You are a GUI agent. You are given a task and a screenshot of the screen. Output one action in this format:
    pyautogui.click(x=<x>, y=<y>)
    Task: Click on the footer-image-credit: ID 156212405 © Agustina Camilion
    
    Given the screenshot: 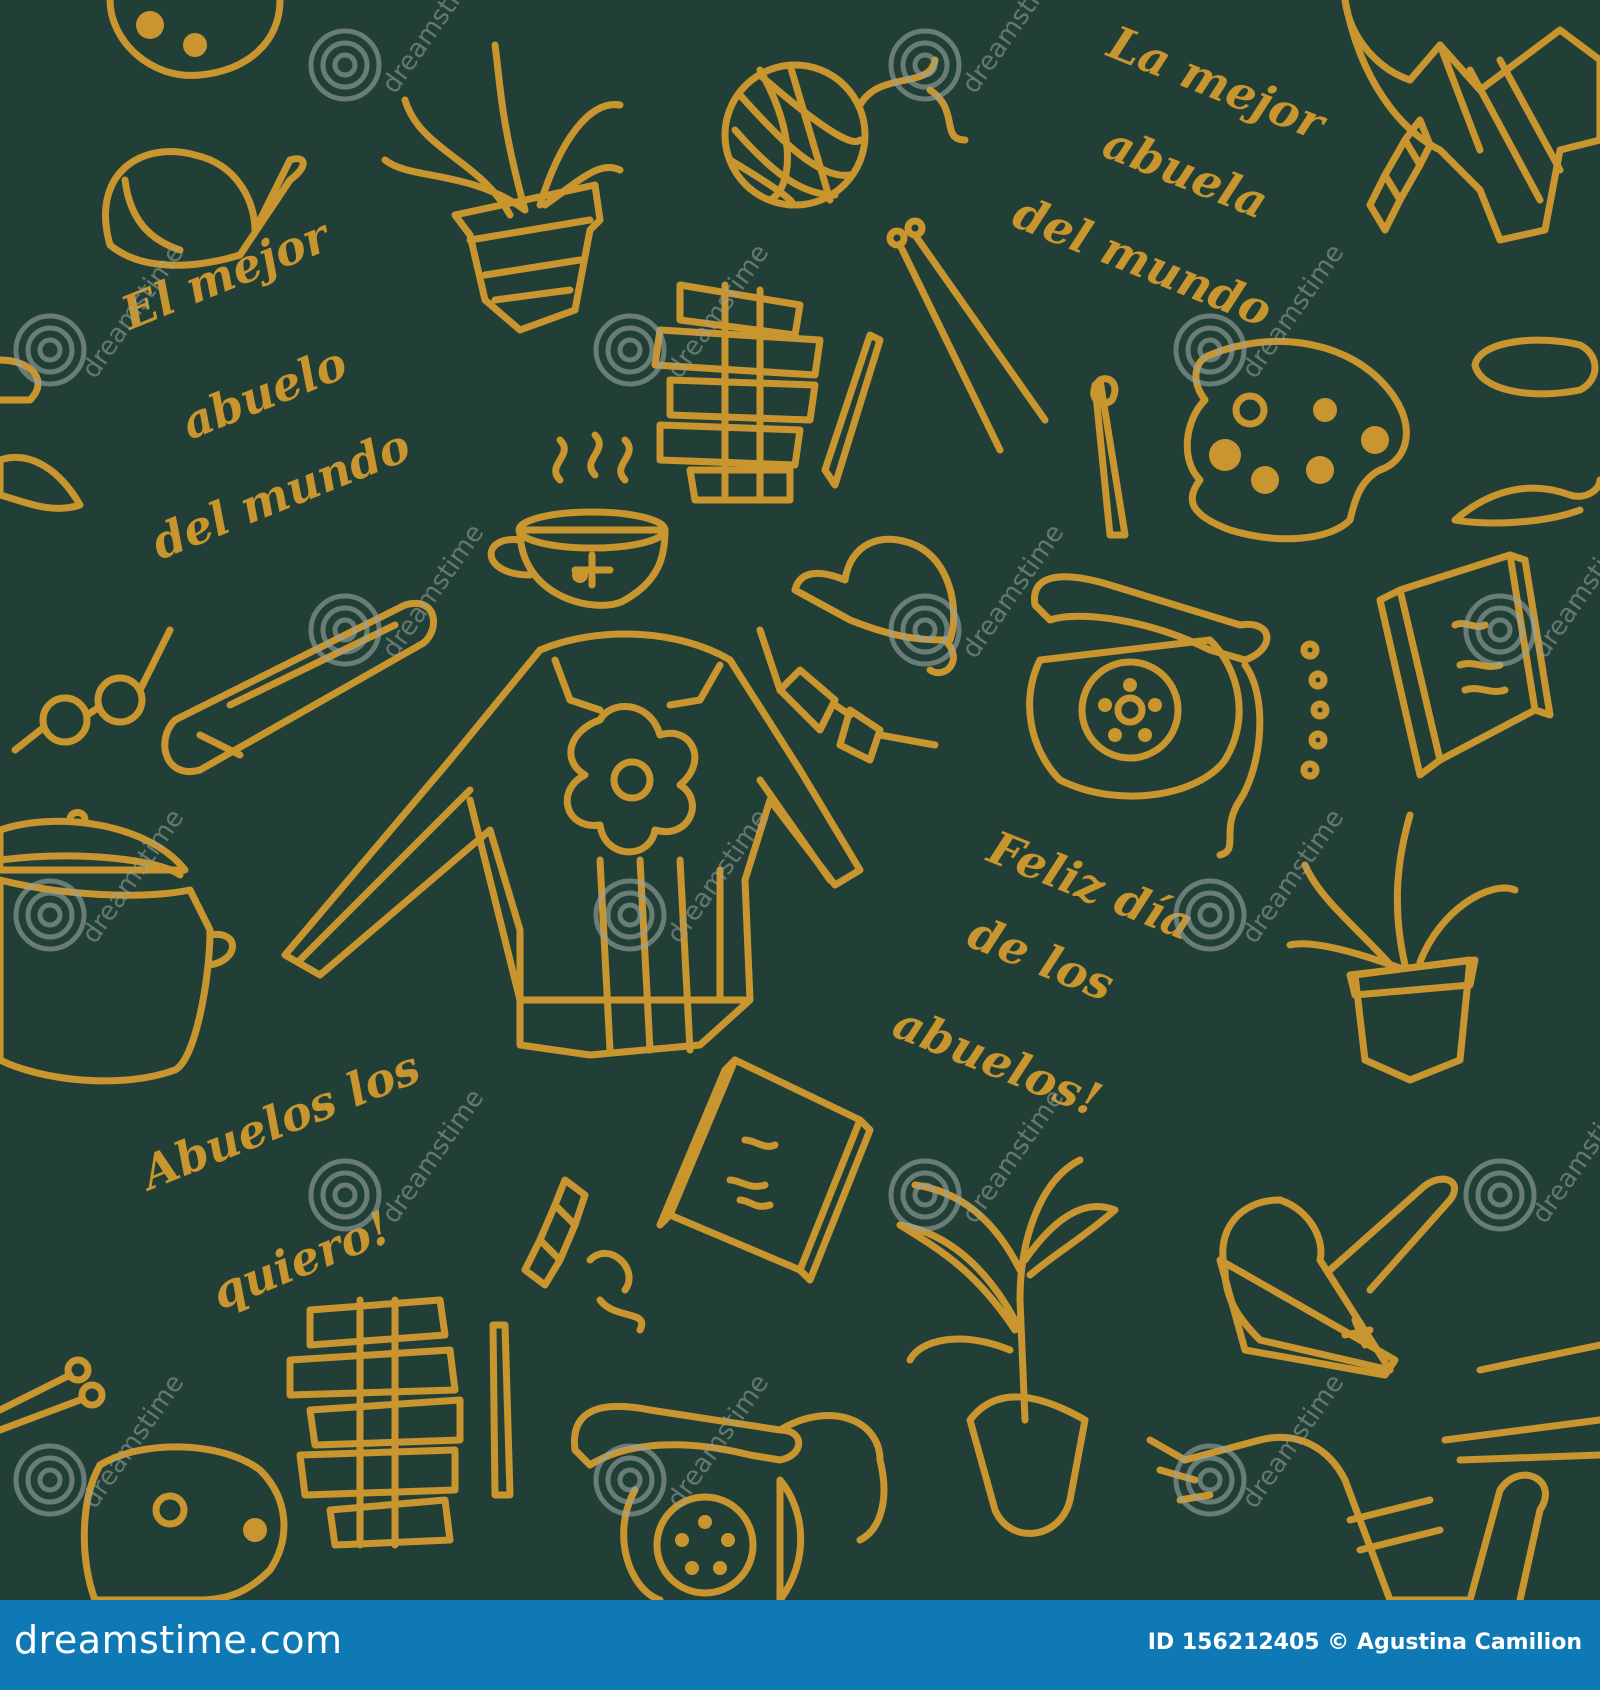 What is the action you would take?
    pyautogui.click(x=1364, y=1642)
    